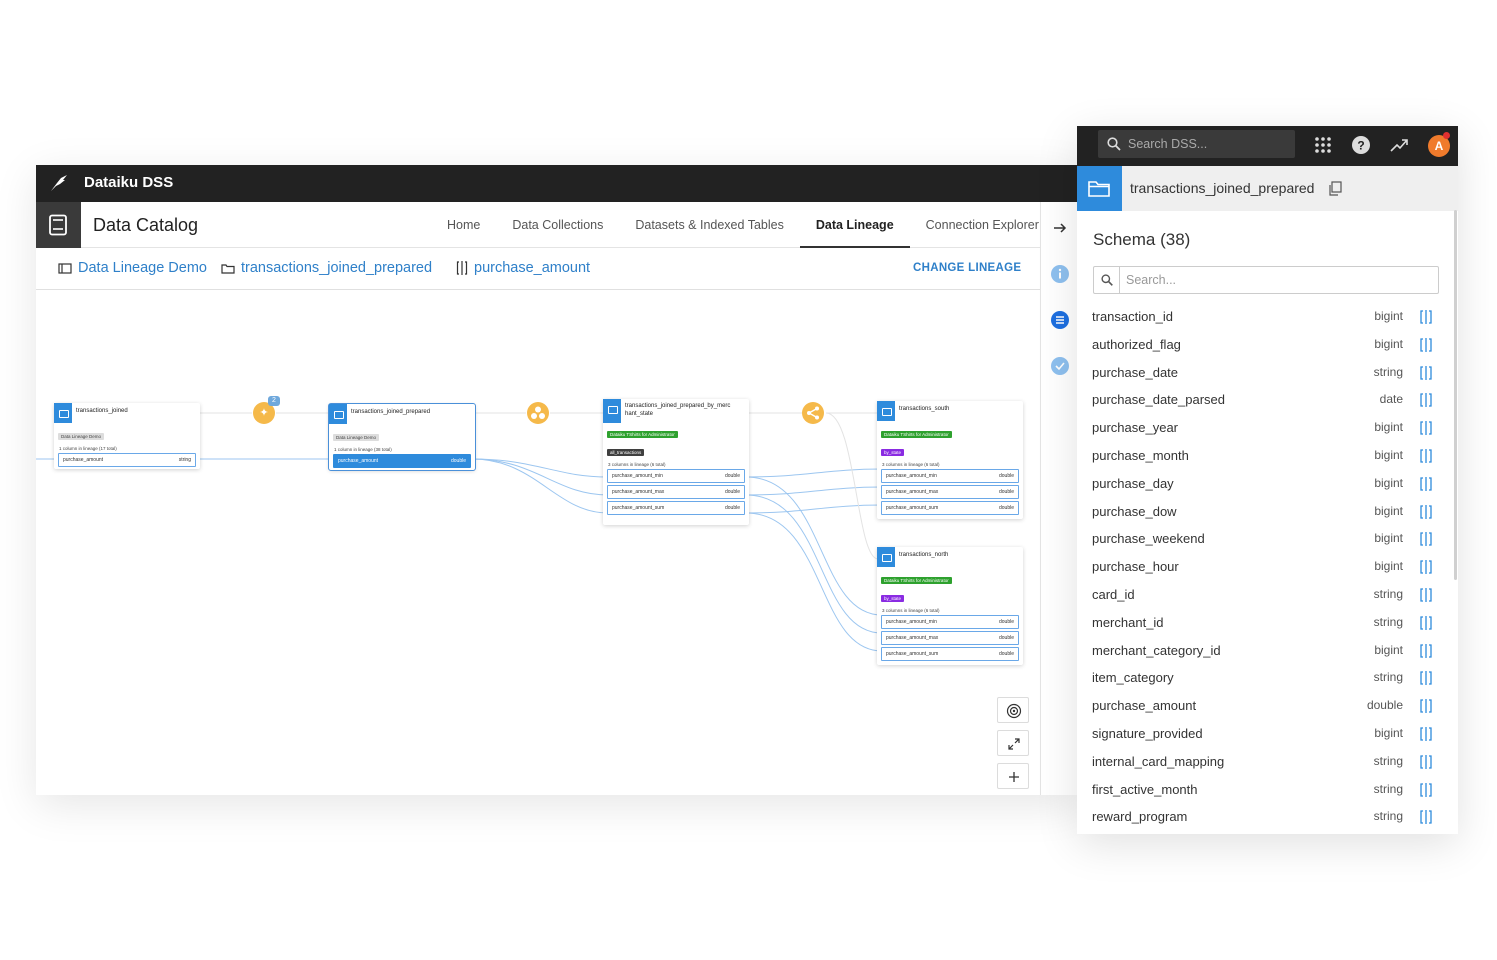 The height and width of the screenshot is (960, 1497). I want to click on project-icon, so click(65, 268).